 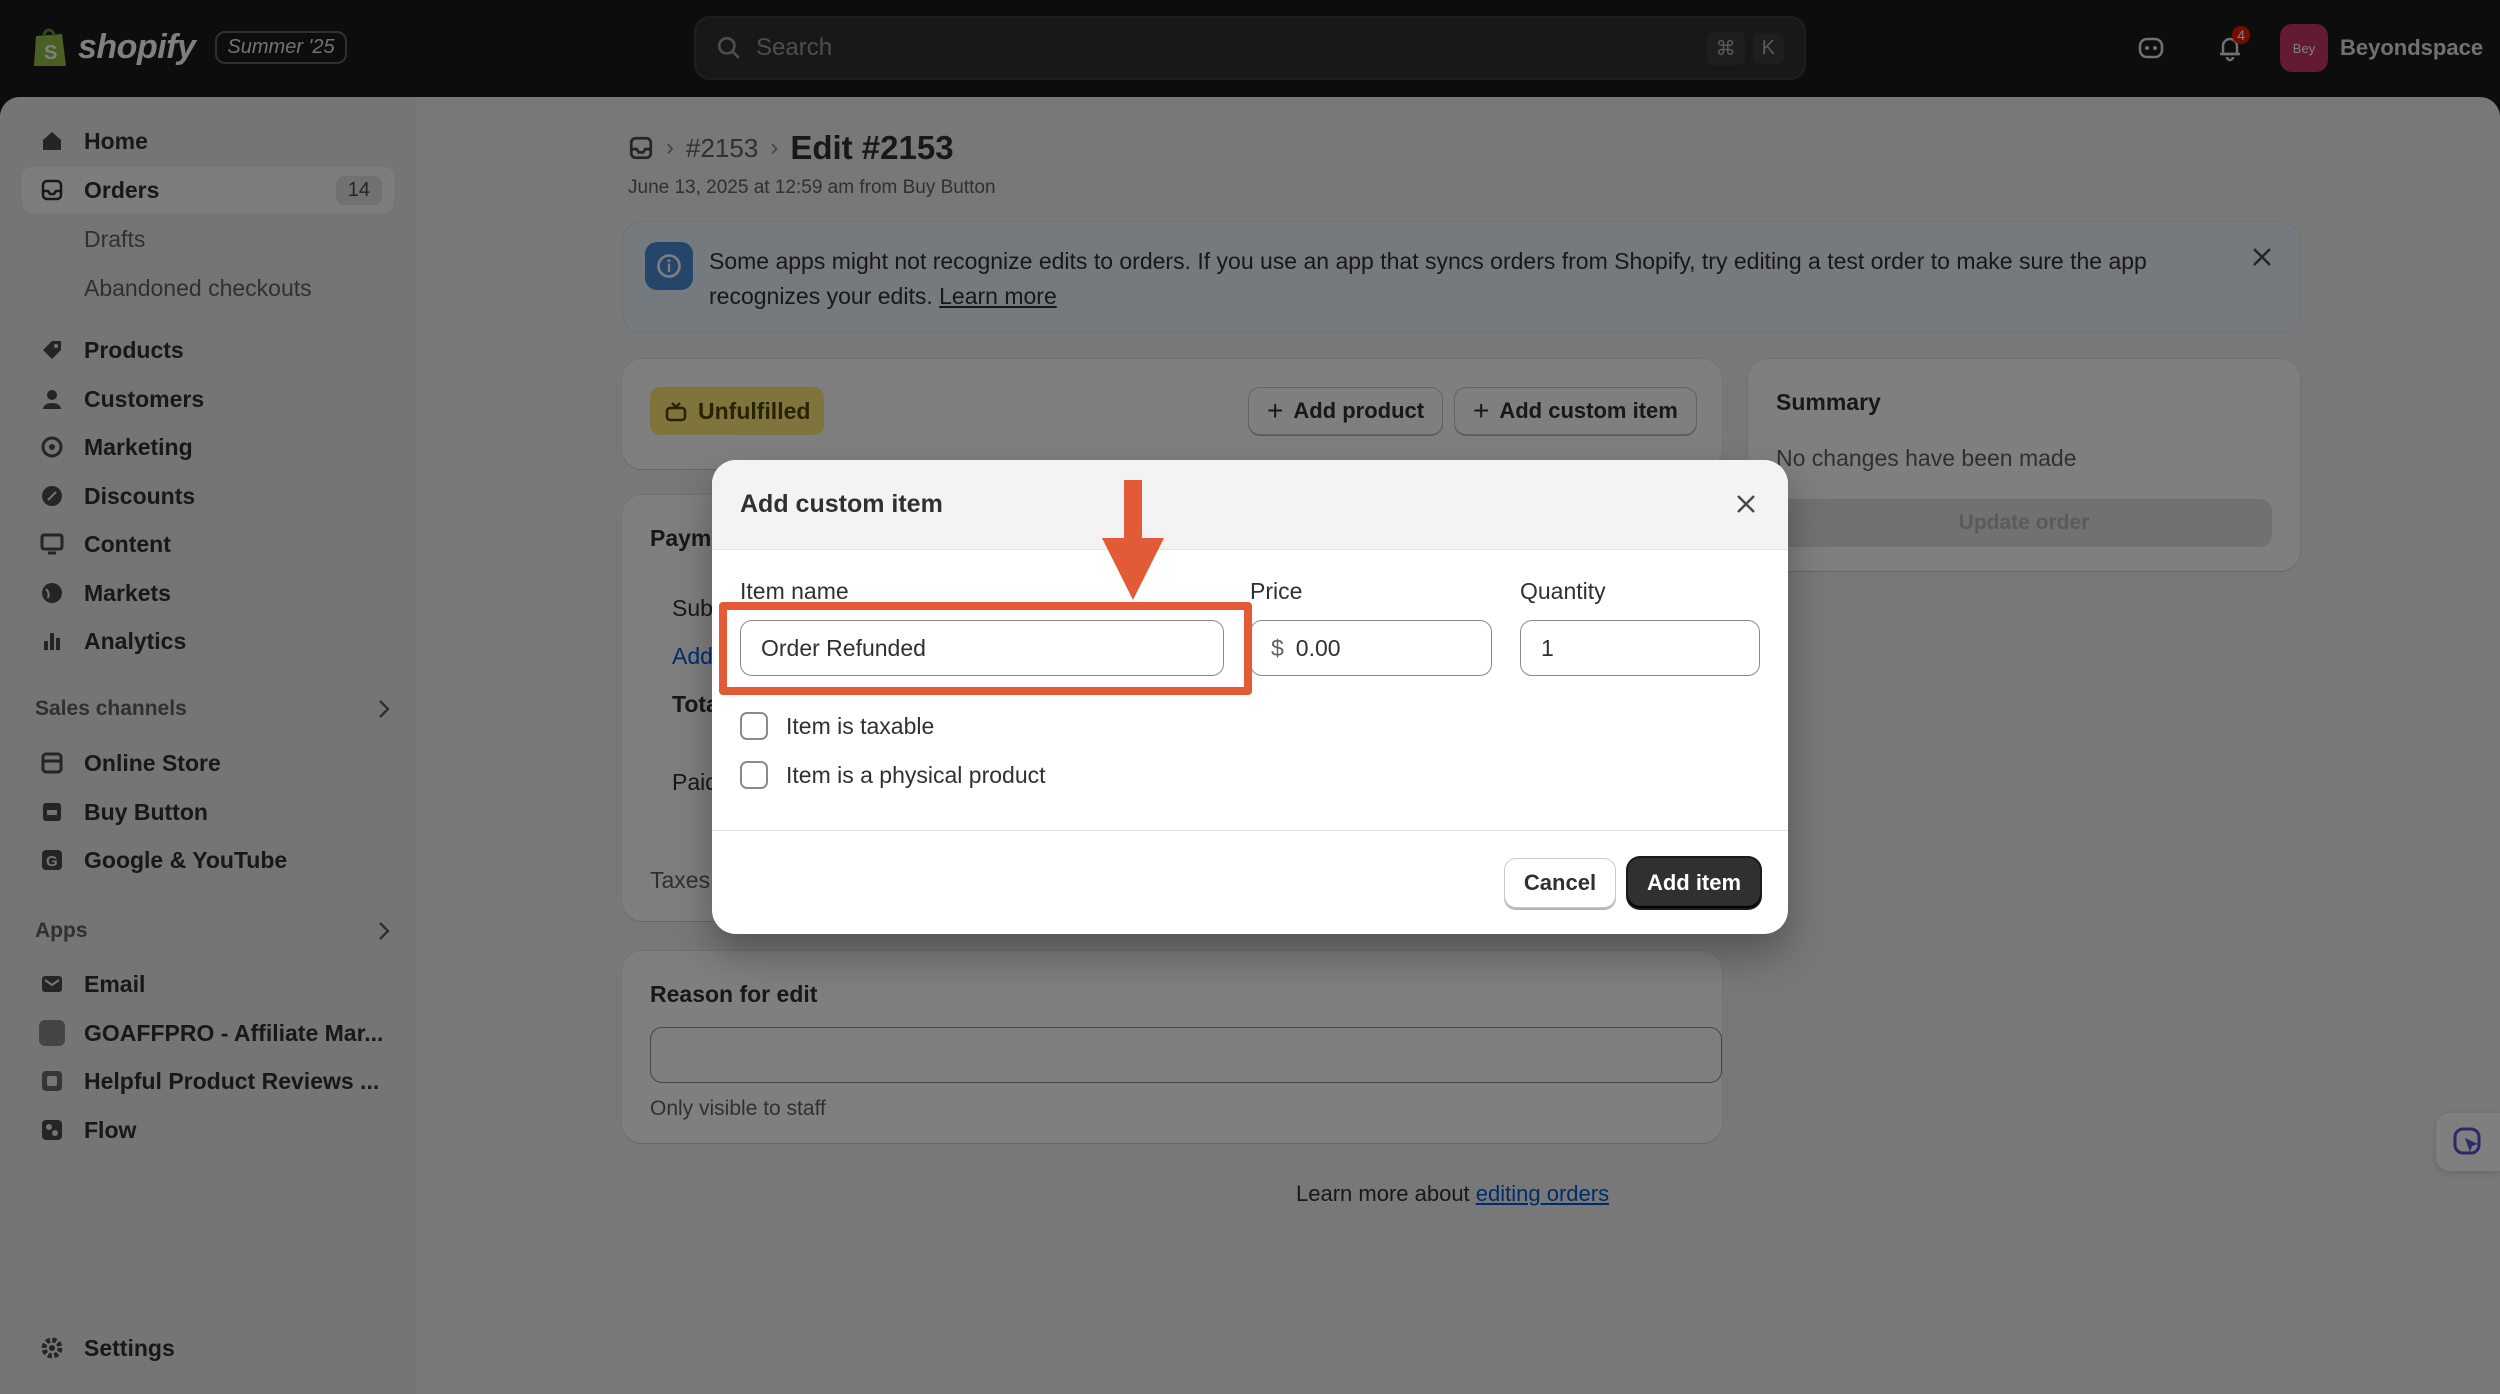 I want to click on modal-footer-divider, so click(x=1250, y=830).